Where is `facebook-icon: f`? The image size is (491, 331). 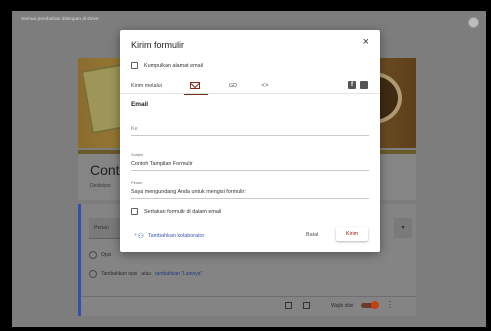 facebook-icon: f is located at coordinates (352, 85).